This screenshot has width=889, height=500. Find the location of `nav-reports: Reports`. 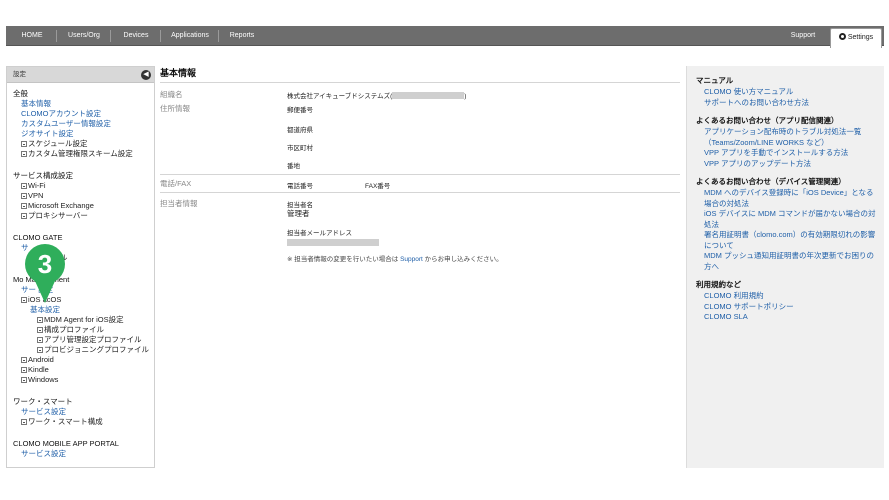

nav-reports: Reports is located at coordinates (242, 36).